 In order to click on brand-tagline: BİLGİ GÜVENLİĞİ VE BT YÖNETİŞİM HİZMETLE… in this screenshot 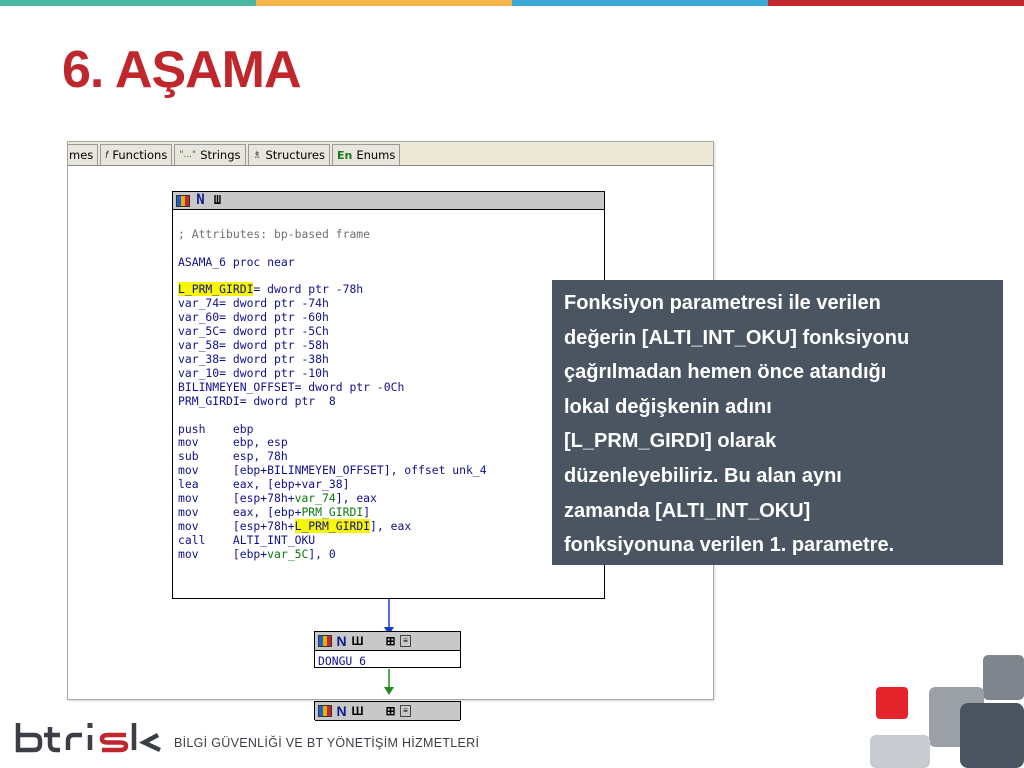, I will do `click(327, 743)`.